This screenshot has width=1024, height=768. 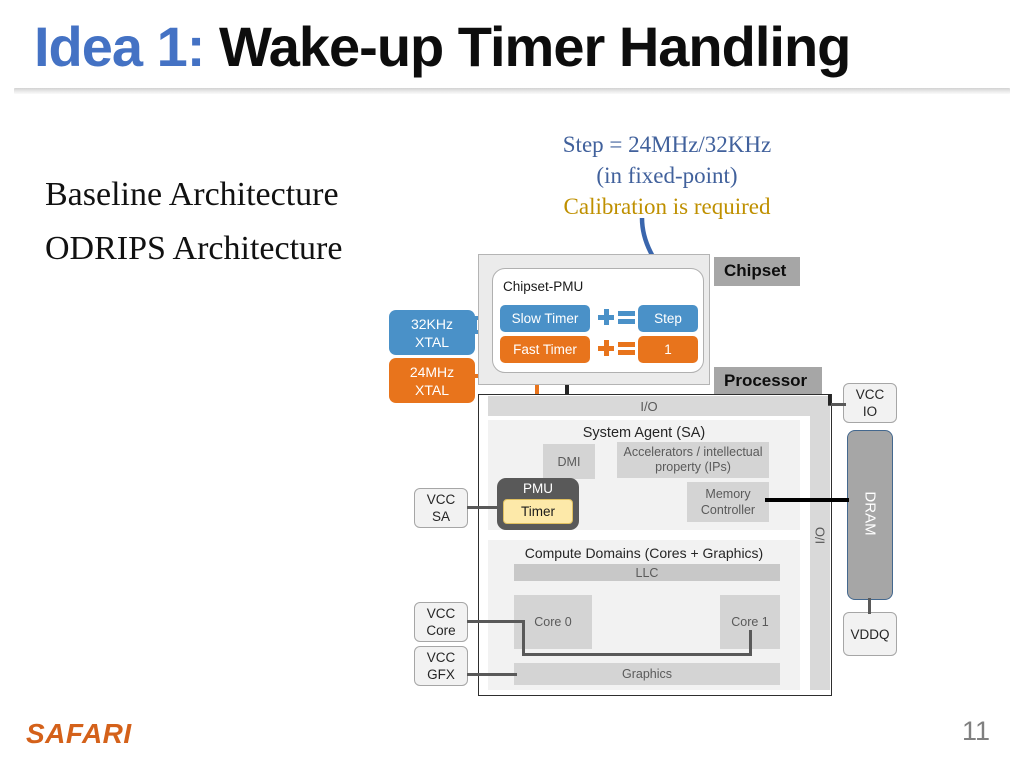 I want to click on dmi-block: DMI, so click(x=569, y=461).